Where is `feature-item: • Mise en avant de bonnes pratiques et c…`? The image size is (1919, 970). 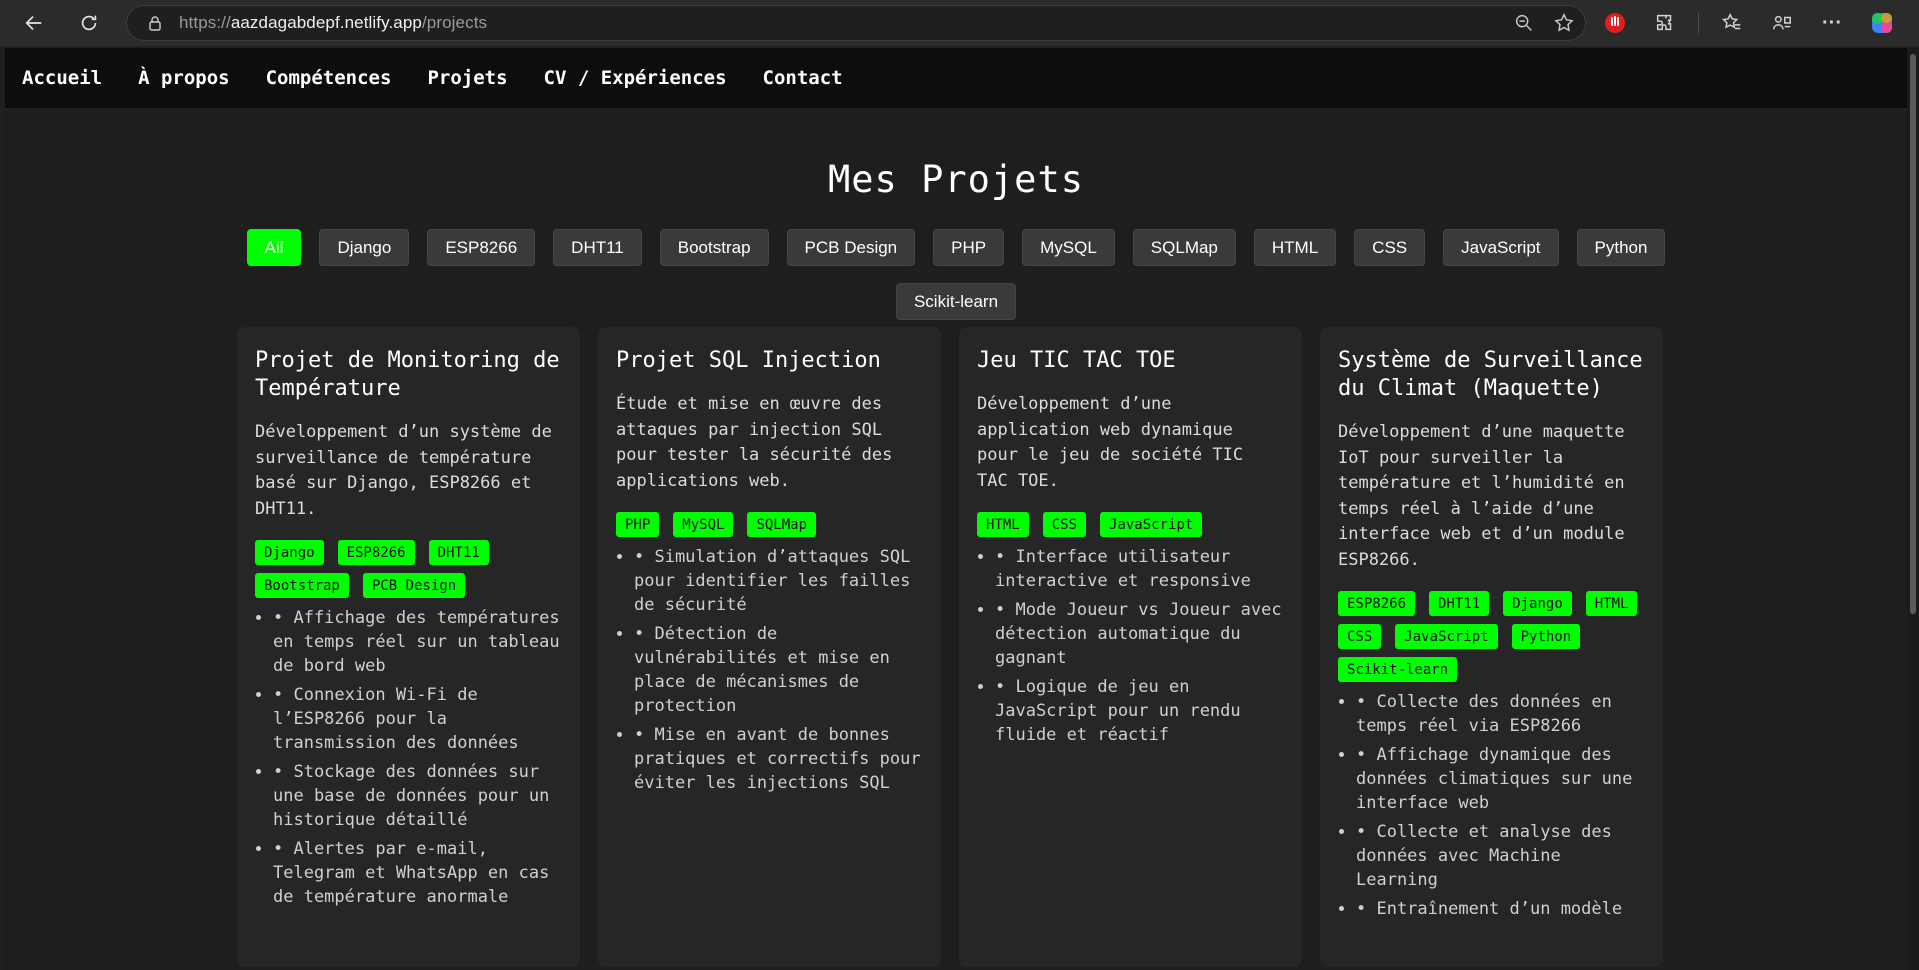
feature-item: • Mise en avant de bonnes pratiques et c… is located at coordinates (778, 759).